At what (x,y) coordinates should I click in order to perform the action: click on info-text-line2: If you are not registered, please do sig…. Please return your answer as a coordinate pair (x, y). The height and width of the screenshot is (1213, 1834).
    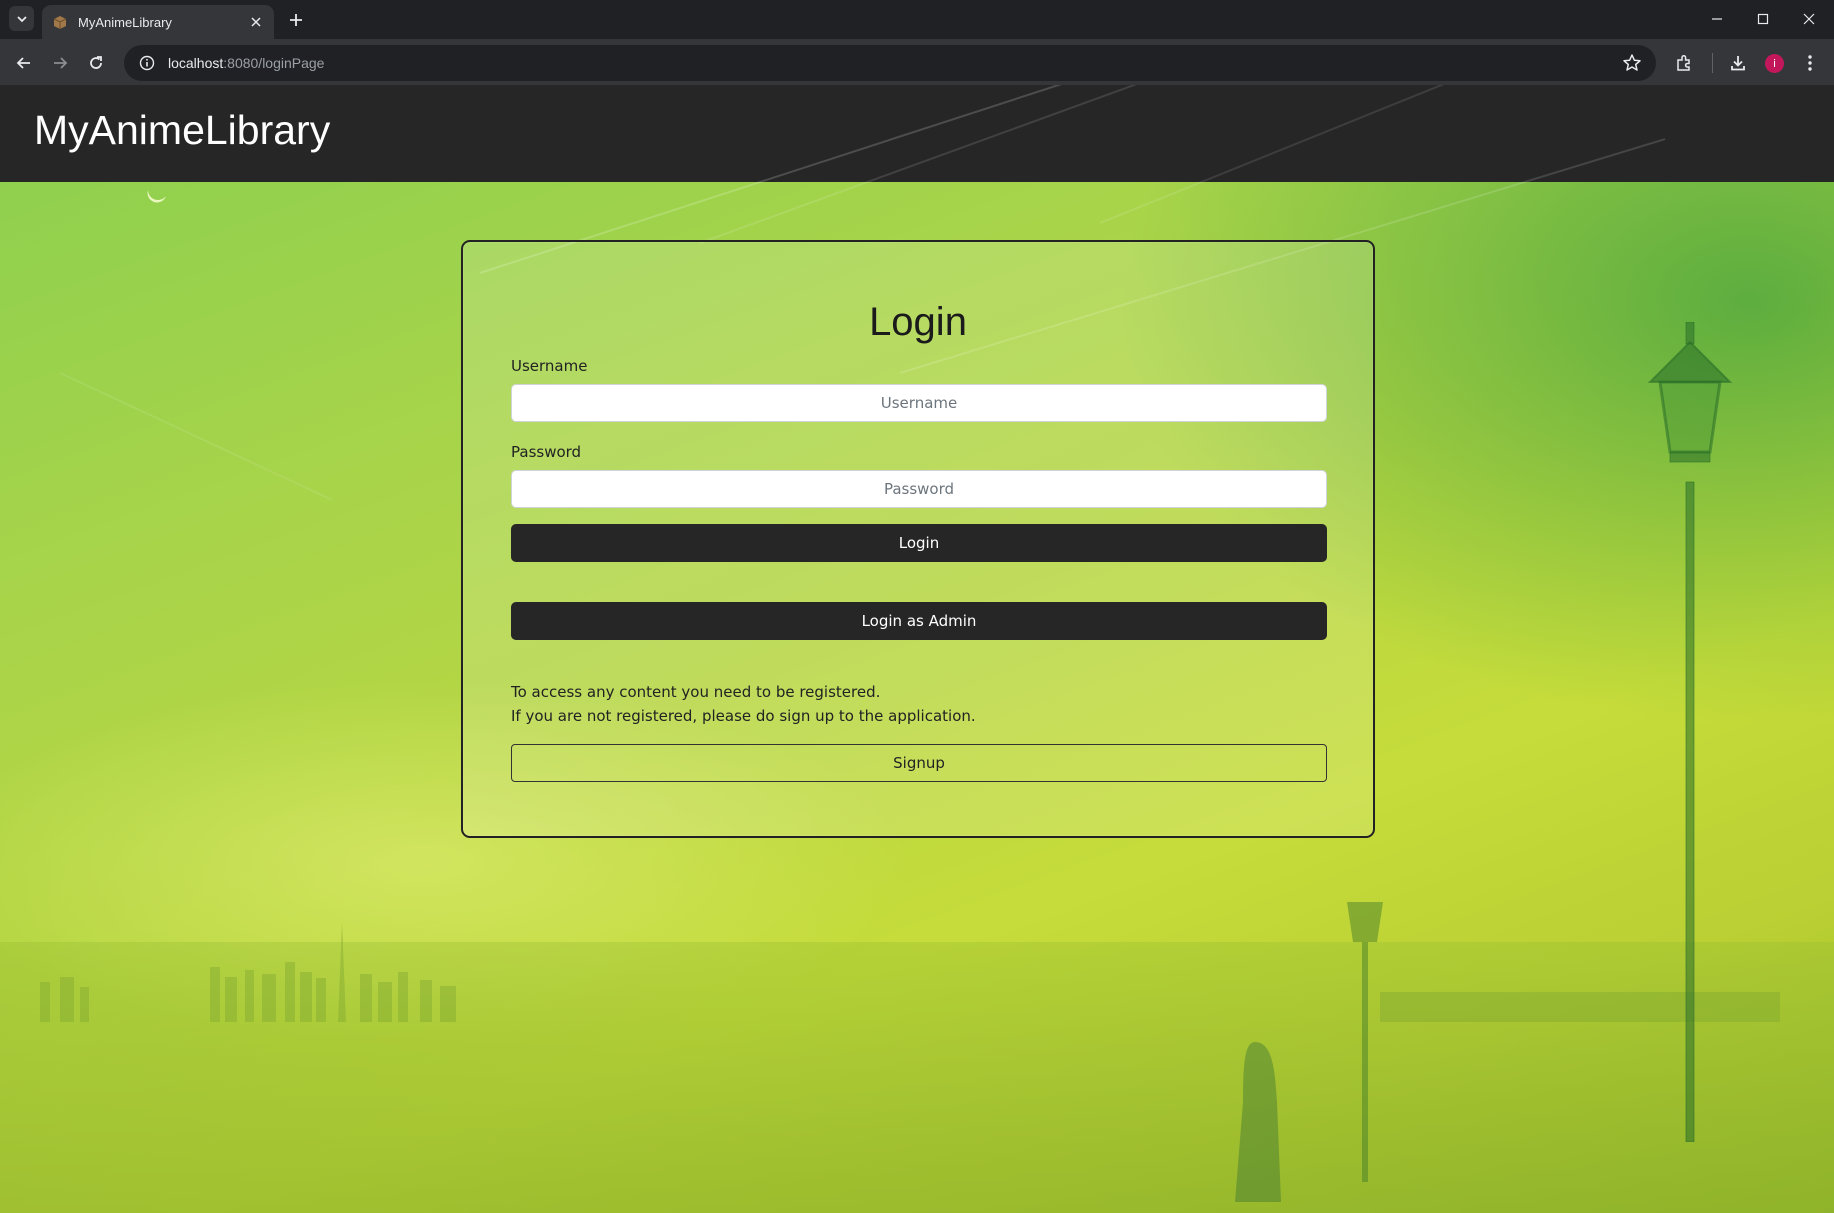
    Looking at the image, I should click on (743, 716).